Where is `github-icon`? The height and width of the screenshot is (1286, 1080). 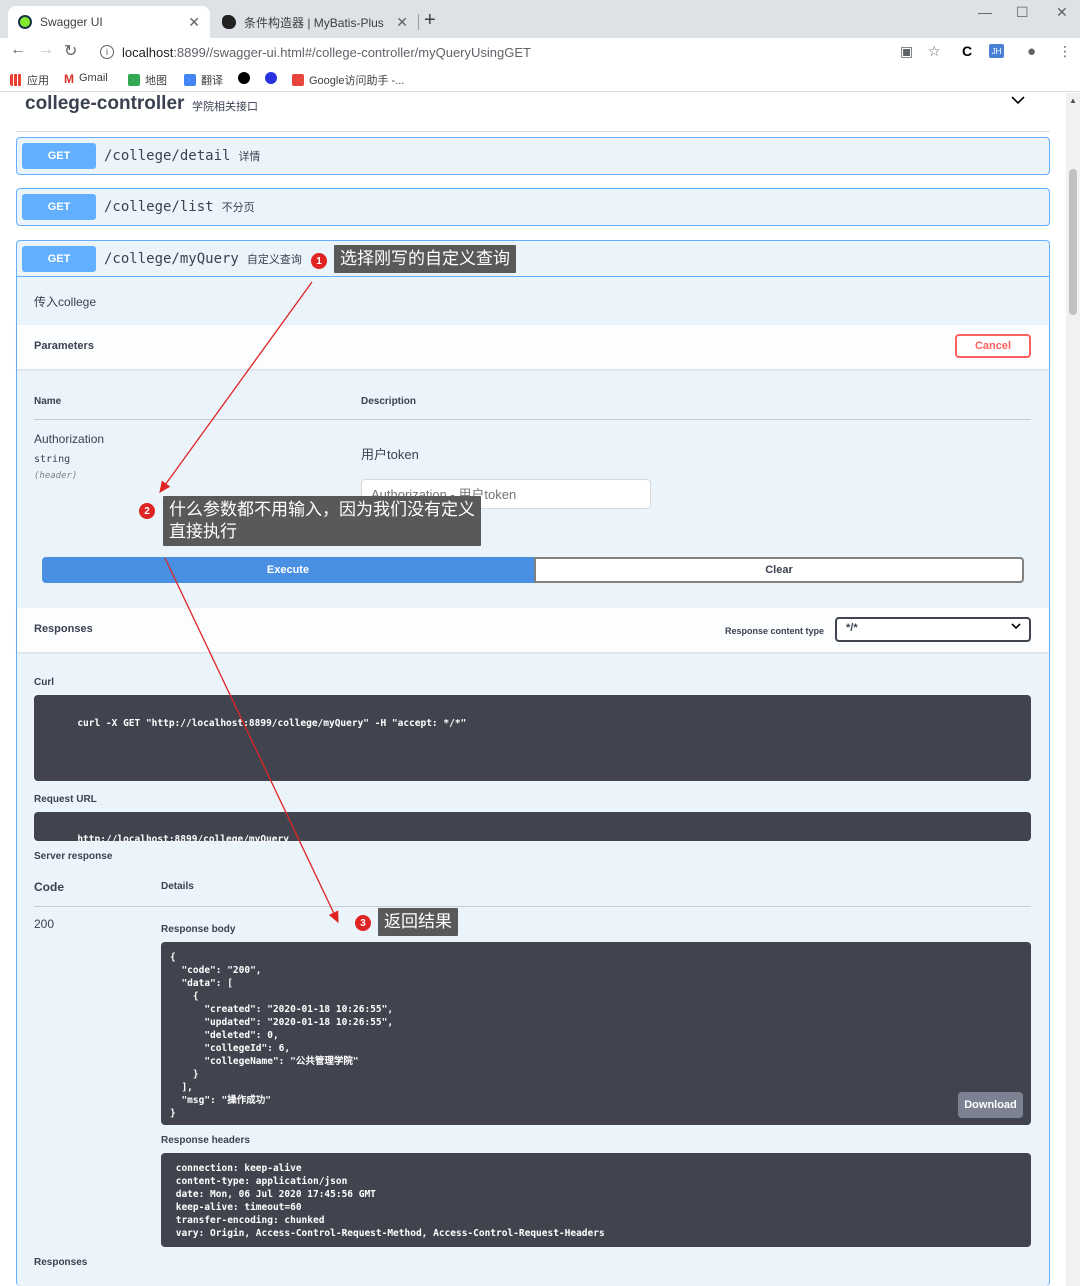 github-icon is located at coordinates (244, 78).